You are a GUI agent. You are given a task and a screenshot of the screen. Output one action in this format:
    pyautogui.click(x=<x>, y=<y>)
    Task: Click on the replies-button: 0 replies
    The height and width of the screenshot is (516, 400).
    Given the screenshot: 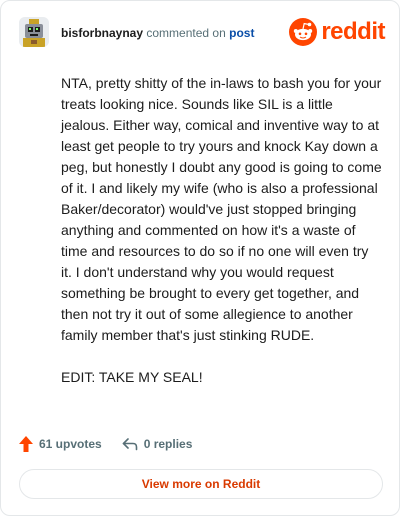 What is the action you would take?
    pyautogui.click(x=157, y=444)
    